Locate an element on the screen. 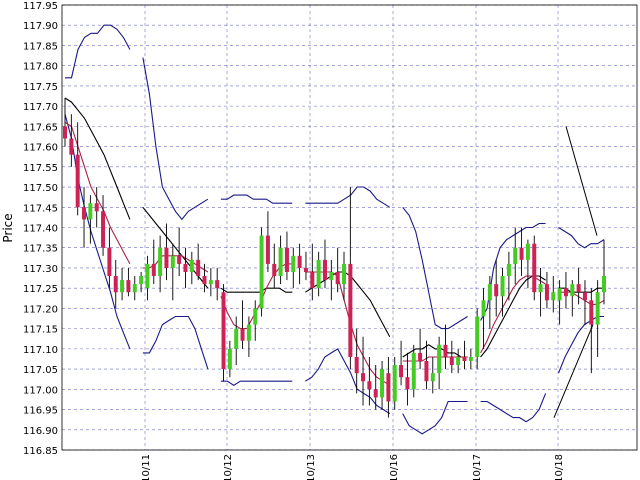 This screenshot has width=640, height=480. y-tick-label: 117.35 is located at coordinates (40, 249).